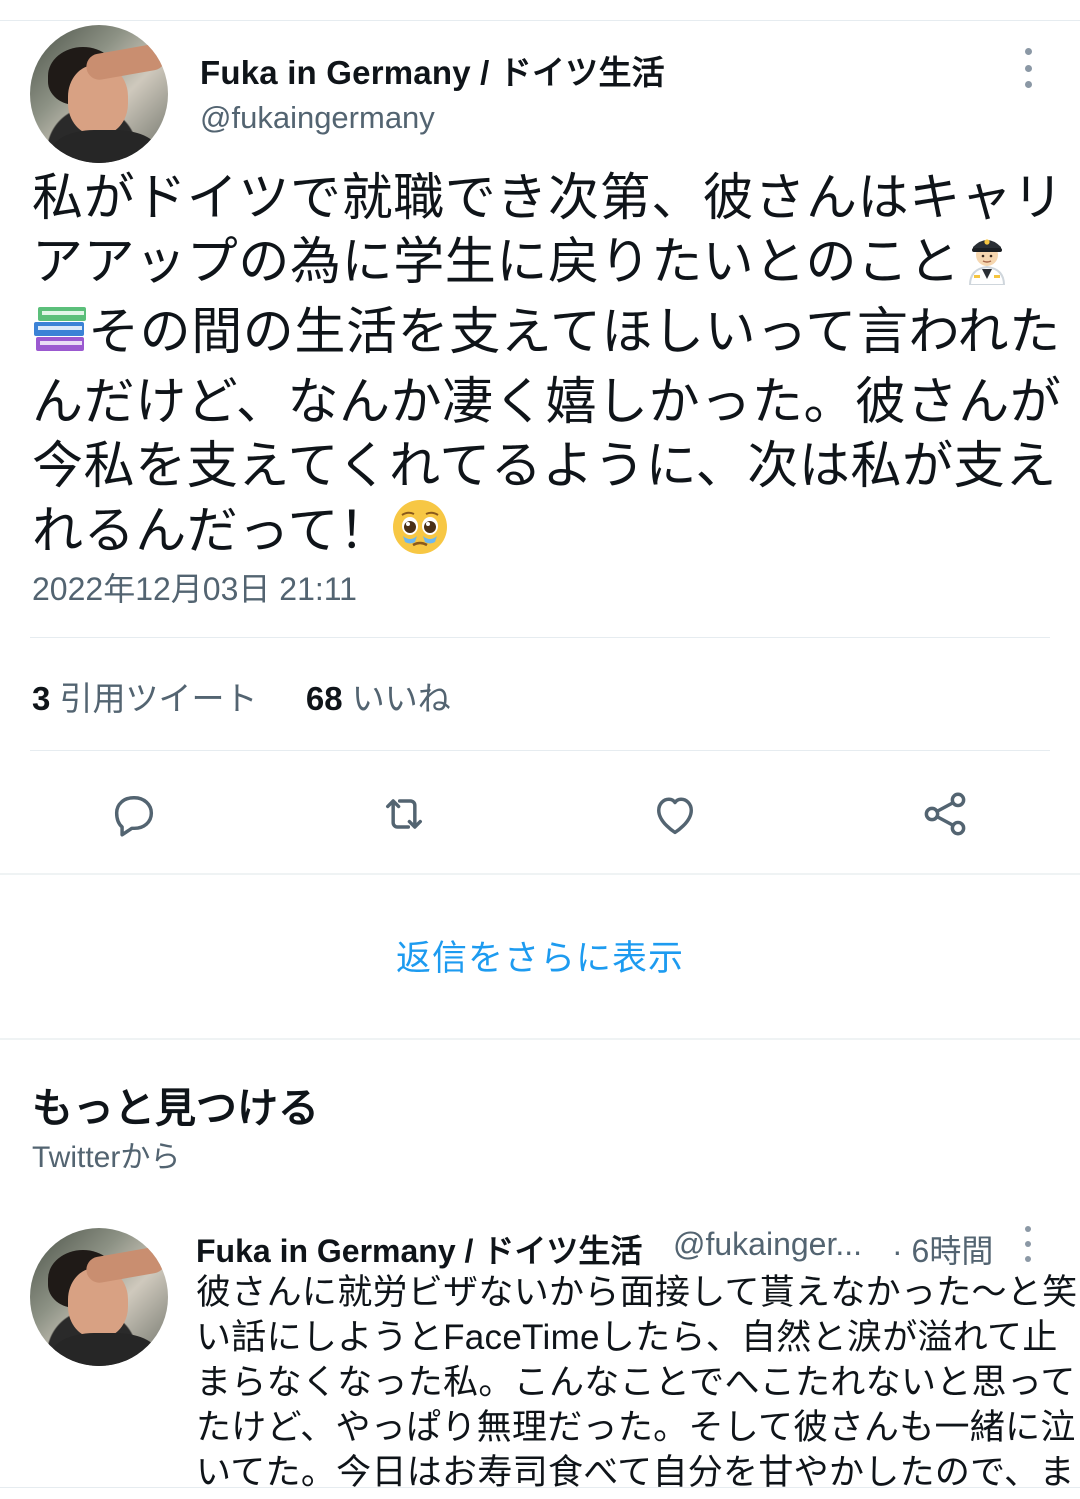  Describe the element at coordinates (547, 402) in the screenshot. I see `tweet-line: んだけど、なんか凄く嬉しかった。彼さんが` at that location.